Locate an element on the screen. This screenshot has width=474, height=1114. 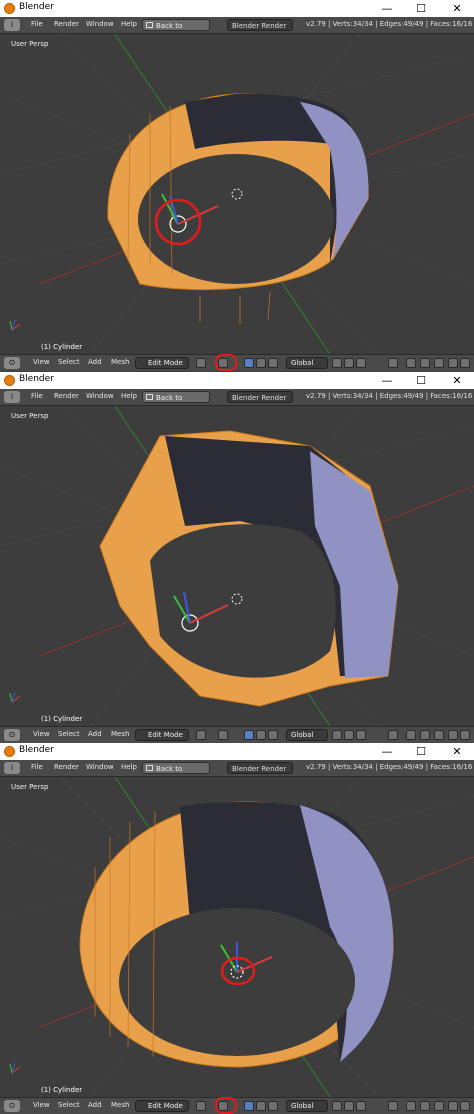
pivot-point-select is located at coordinates (223, 735).